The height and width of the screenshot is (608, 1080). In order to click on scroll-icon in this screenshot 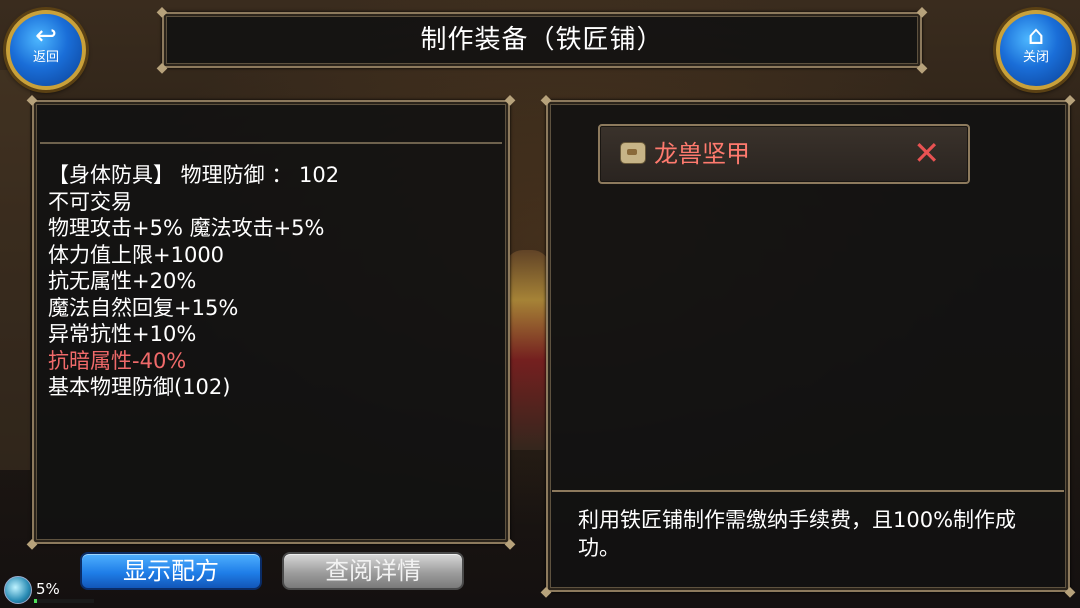, I will do `click(633, 153)`.